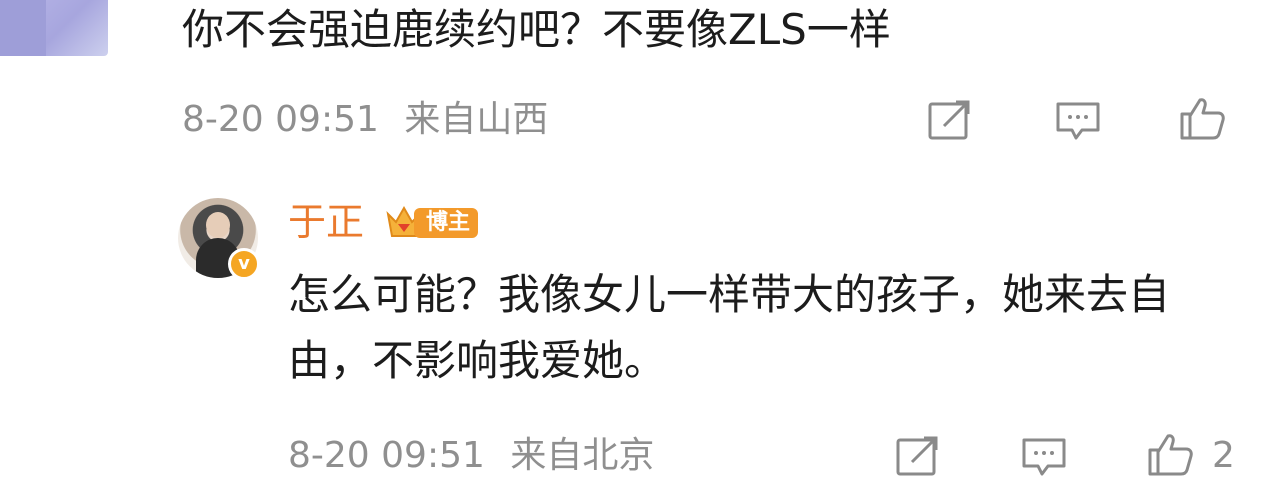  What do you see at coordinates (280, 119) in the screenshot?
I see `comment-time: 8-20 09:51` at bounding box center [280, 119].